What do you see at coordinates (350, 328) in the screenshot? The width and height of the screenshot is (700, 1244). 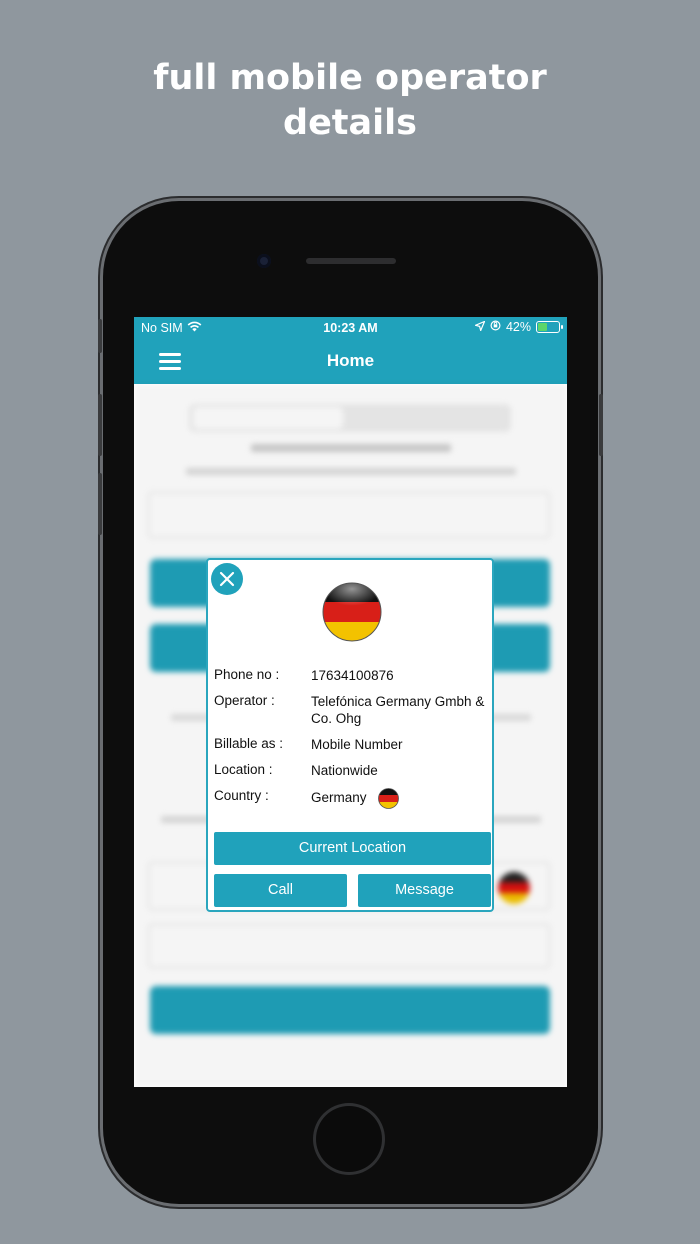 I see `status-bar: No SIM 10:23 AM 42%` at bounding box center [350, 328].